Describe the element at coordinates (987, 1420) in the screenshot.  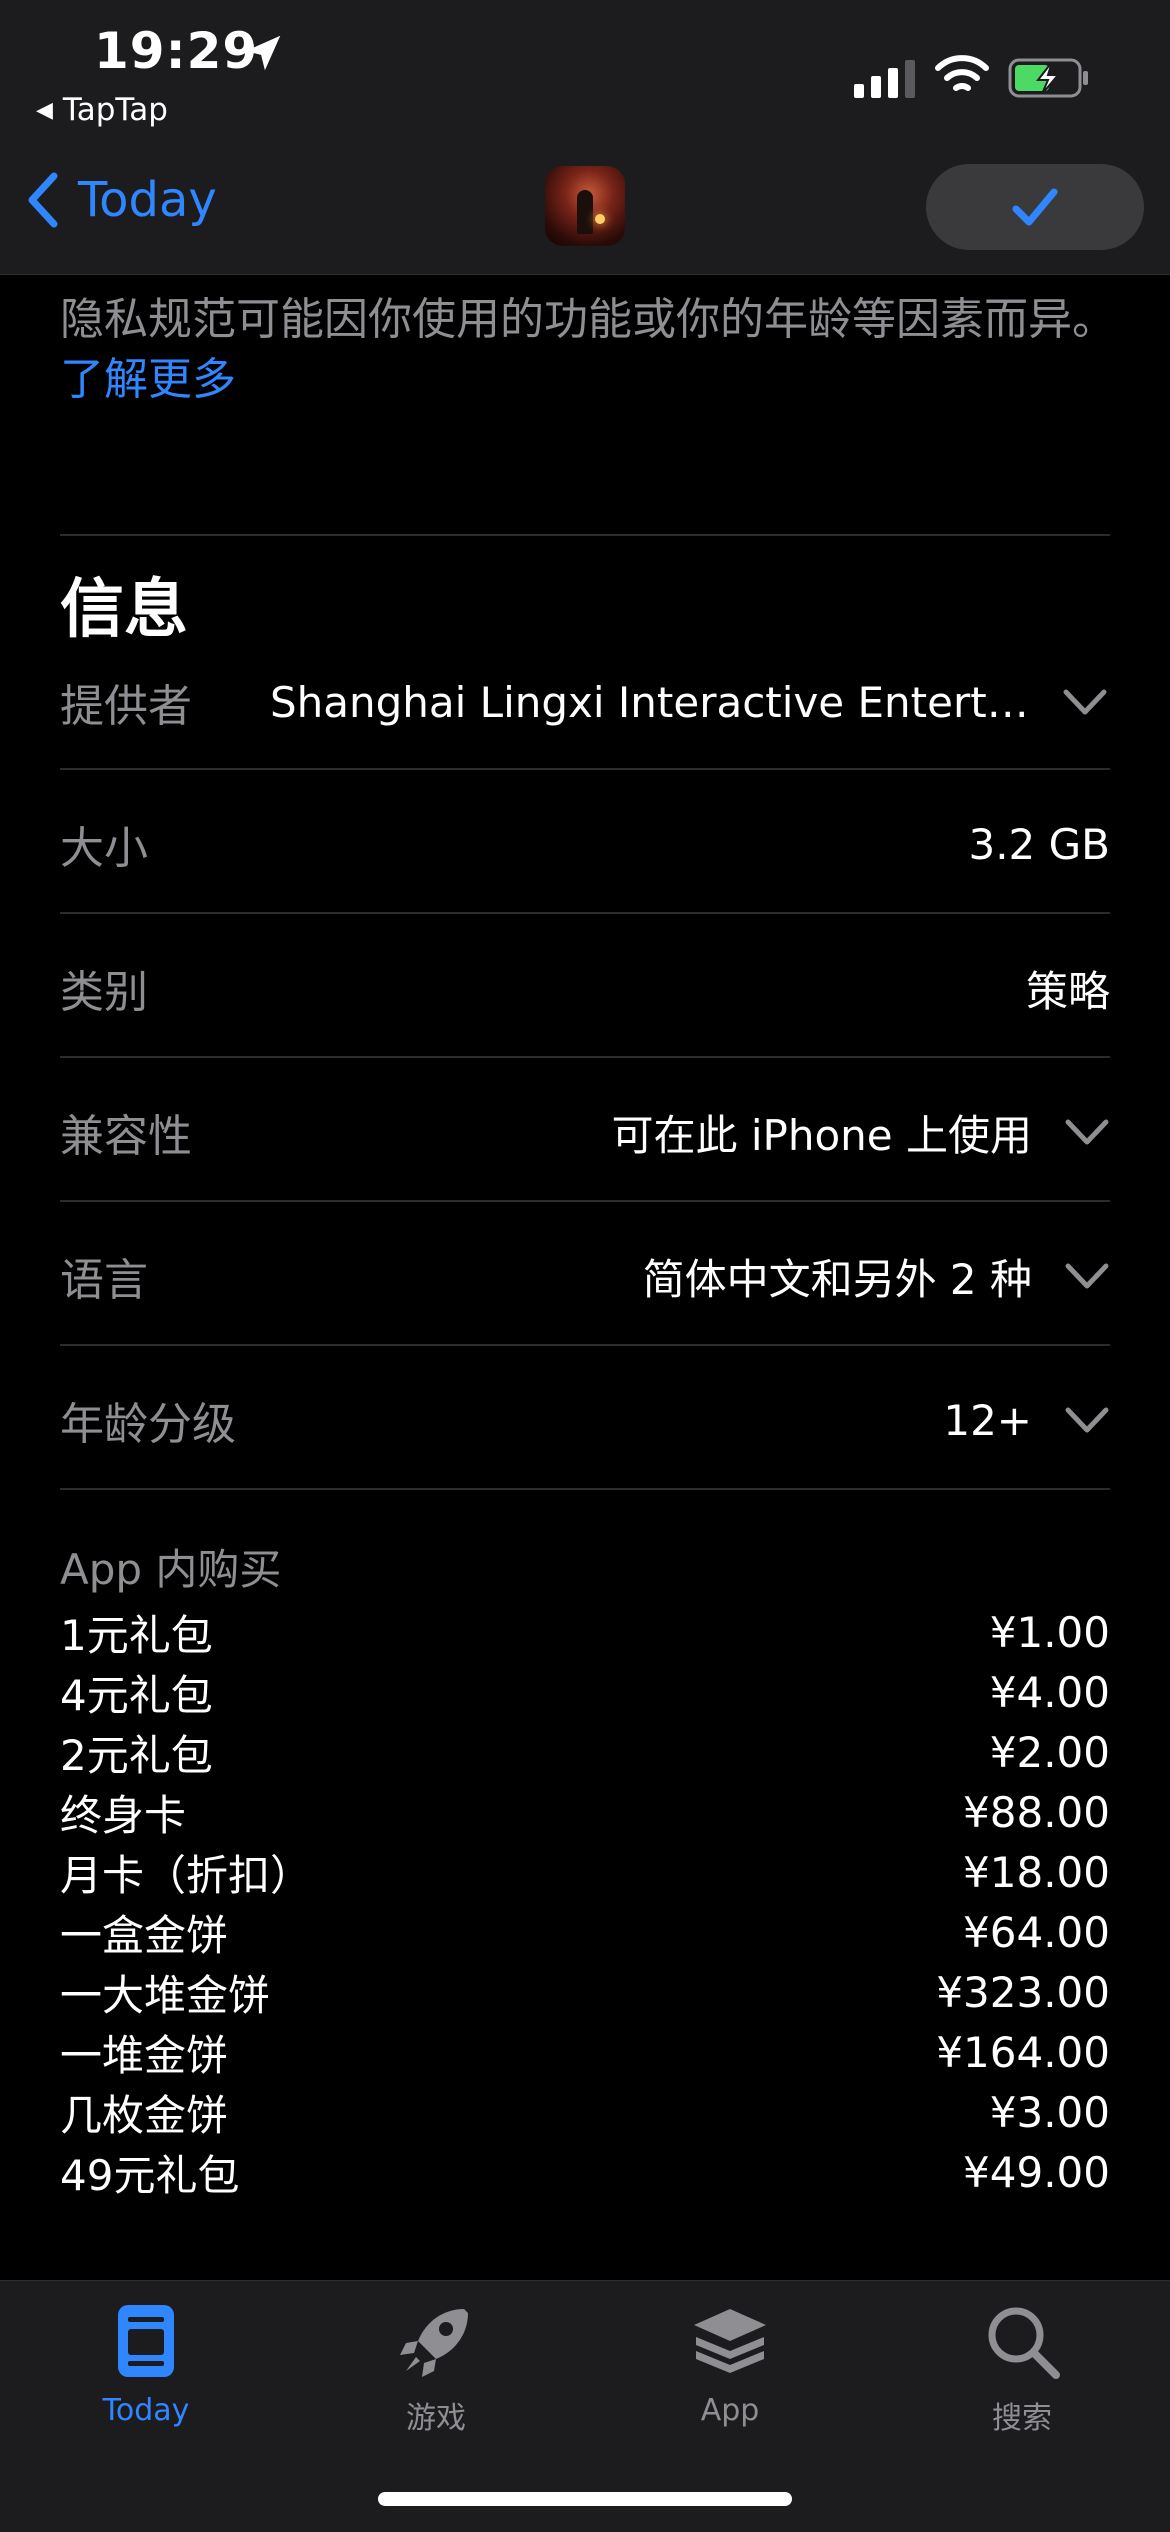
I see `info-value: 12+` at that location.